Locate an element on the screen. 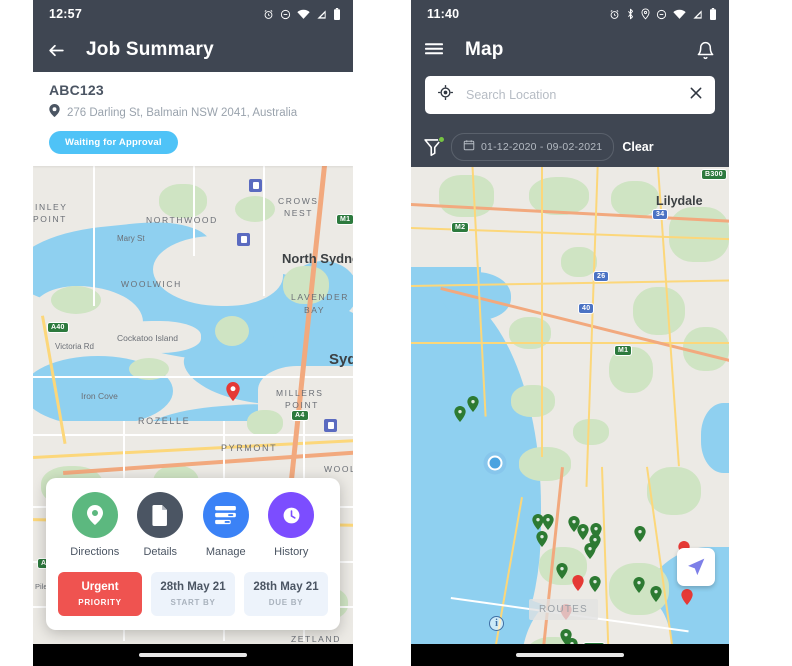 This screenshot has width=792, height=666. action-directions: Directions is located at coordinates (95, 525).